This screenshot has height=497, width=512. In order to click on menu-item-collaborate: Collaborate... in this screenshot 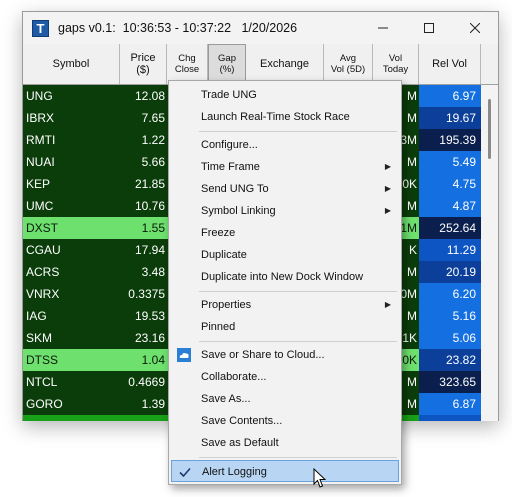, I will do `click(285, 377)`.